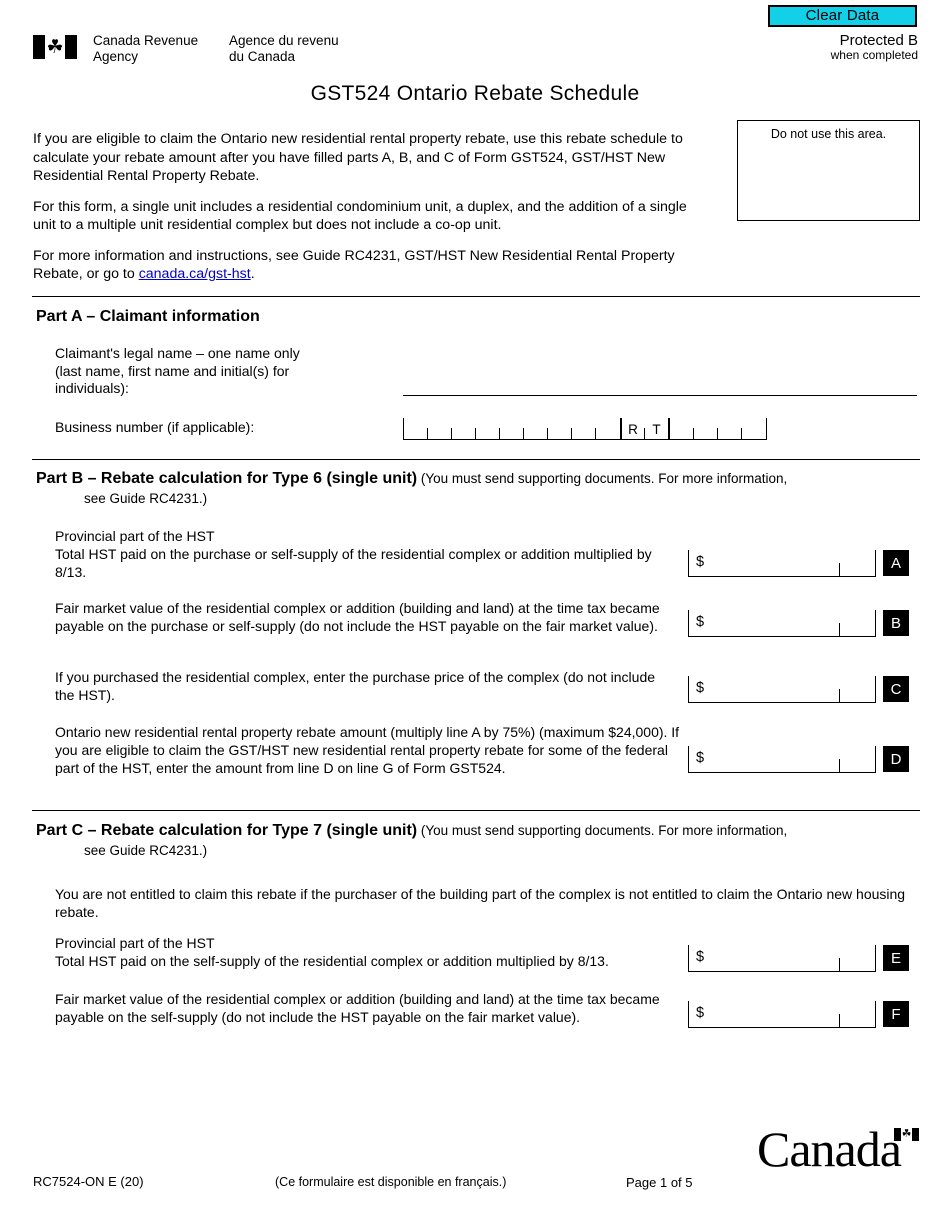 This screenshot has height=1230, width=950. Describe the element at coordinates (897, 1134) in the screenshot. I see `wordmark-flag-bar-left` at that location.